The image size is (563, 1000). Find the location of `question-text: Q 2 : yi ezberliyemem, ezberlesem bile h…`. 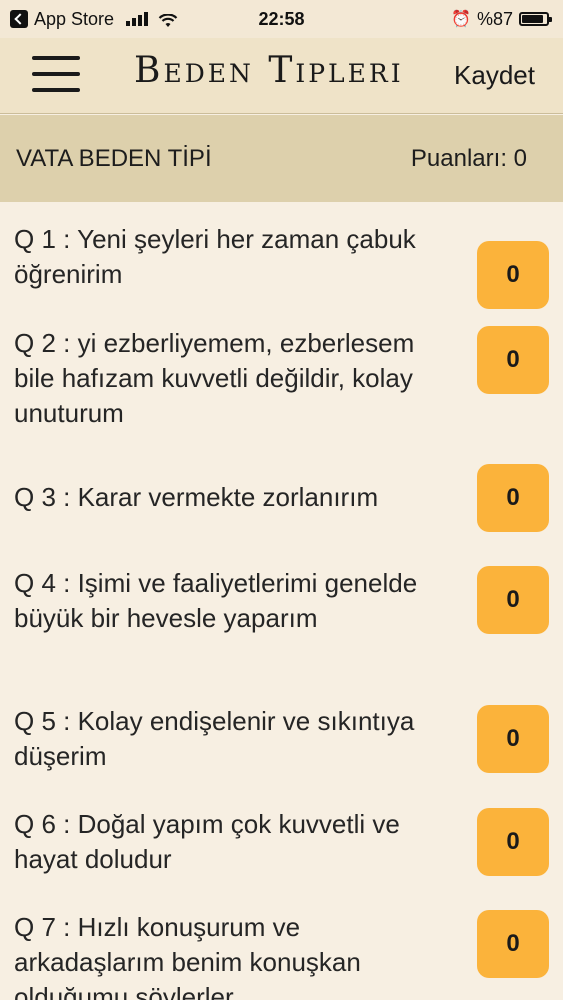

question-text: Q 2 : yi ezberliyemem, ezberlesem bile h… is located at coordinates (214, 378).